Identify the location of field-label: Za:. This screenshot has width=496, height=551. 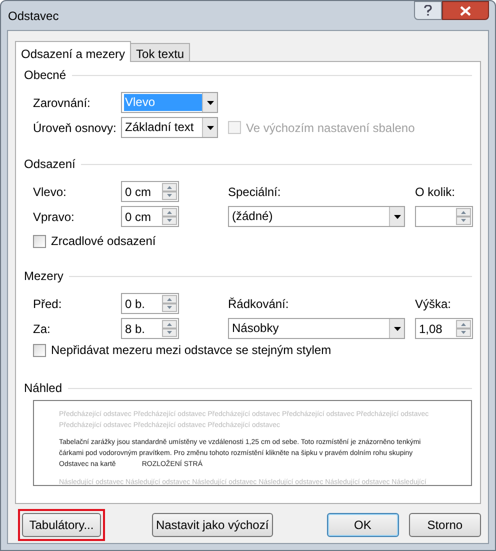
(42, 329).